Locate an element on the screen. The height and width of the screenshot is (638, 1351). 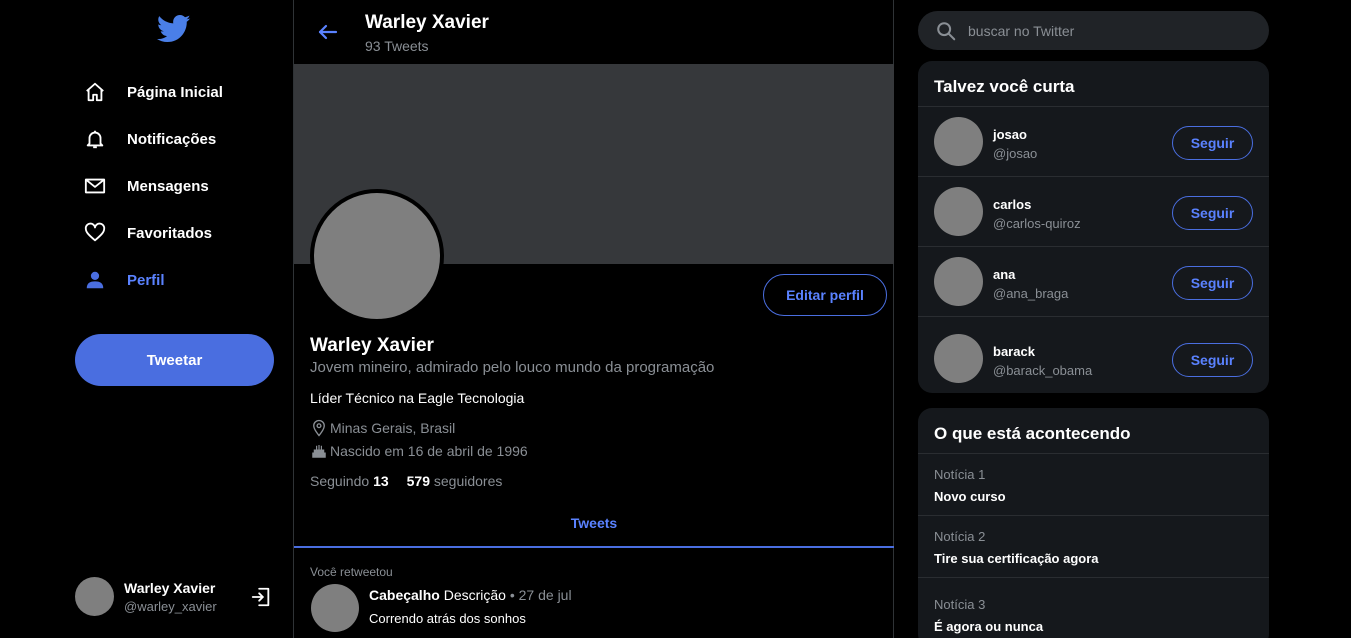
heart-icon is located at coordinates (95, 232).